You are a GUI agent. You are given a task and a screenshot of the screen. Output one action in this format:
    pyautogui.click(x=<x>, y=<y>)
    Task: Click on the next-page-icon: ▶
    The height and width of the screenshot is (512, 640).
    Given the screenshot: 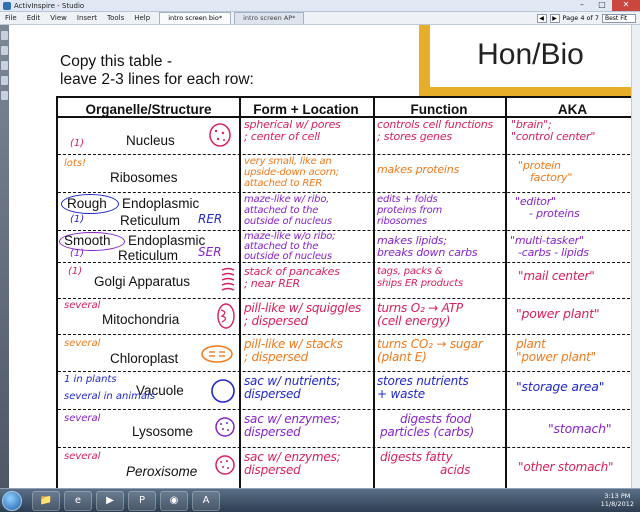 What is the action you would take?
    pyautogui.click(x=554, y=18)
    